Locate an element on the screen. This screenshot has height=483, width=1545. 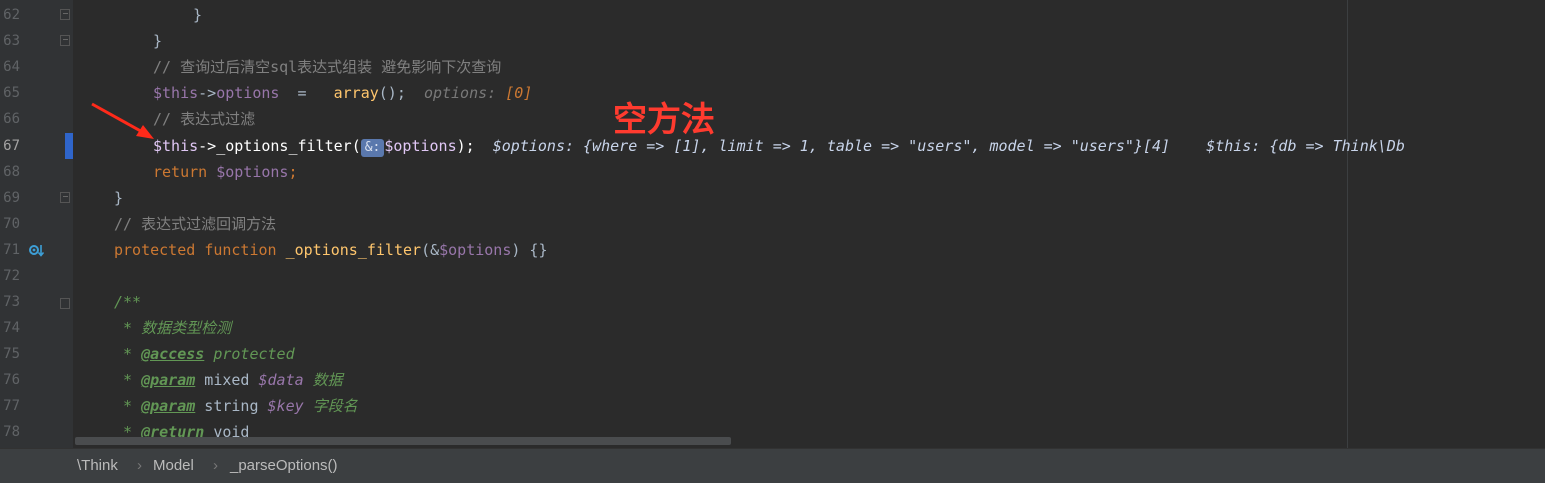
code-line-70: // 表达式过滤回调方法 is located at coordinates (195, 224).